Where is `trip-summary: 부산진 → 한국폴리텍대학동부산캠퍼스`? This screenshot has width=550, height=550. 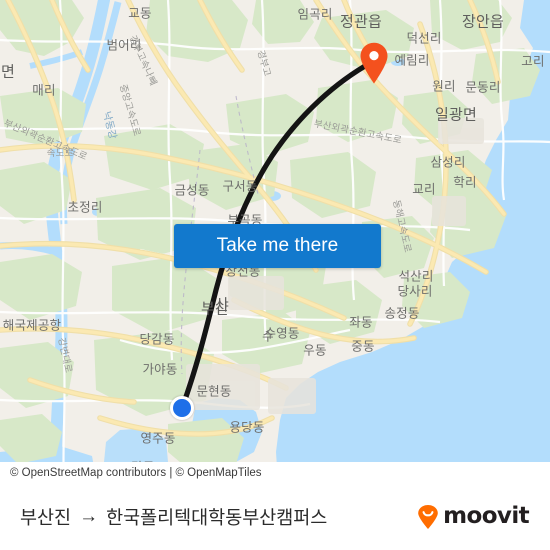
trip-summary: 부산진 → 한국폴리텍대학동부산캠퍼스 is located at coordinates (163, 517).